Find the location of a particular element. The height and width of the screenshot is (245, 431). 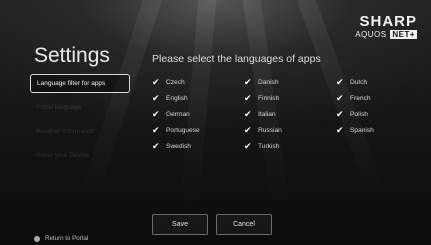

language-option-finnish: ✔ Finnish is located at coordinates (290, 98).